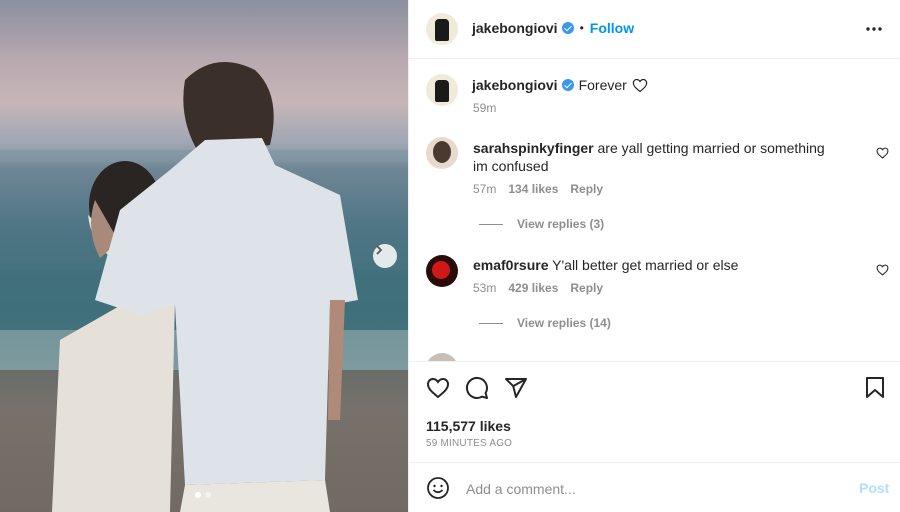  What do you see at coordinates (477, 388) in the screenshot?
I see `comment-icon` at bounding box center [477, 388].